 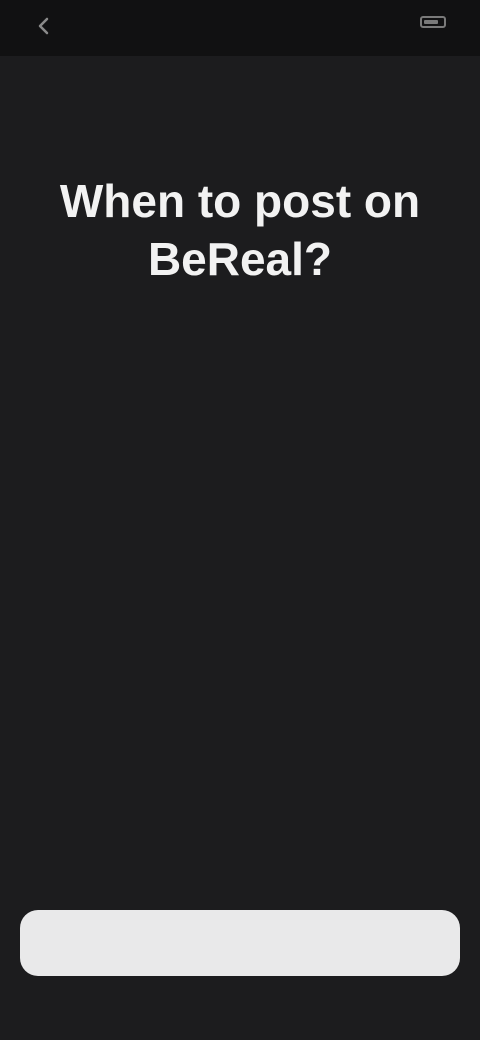 What do you see at coordinates (44, 26) in the screenshot?
I see `back-chevron-icon` at bounding box center [44, 26].